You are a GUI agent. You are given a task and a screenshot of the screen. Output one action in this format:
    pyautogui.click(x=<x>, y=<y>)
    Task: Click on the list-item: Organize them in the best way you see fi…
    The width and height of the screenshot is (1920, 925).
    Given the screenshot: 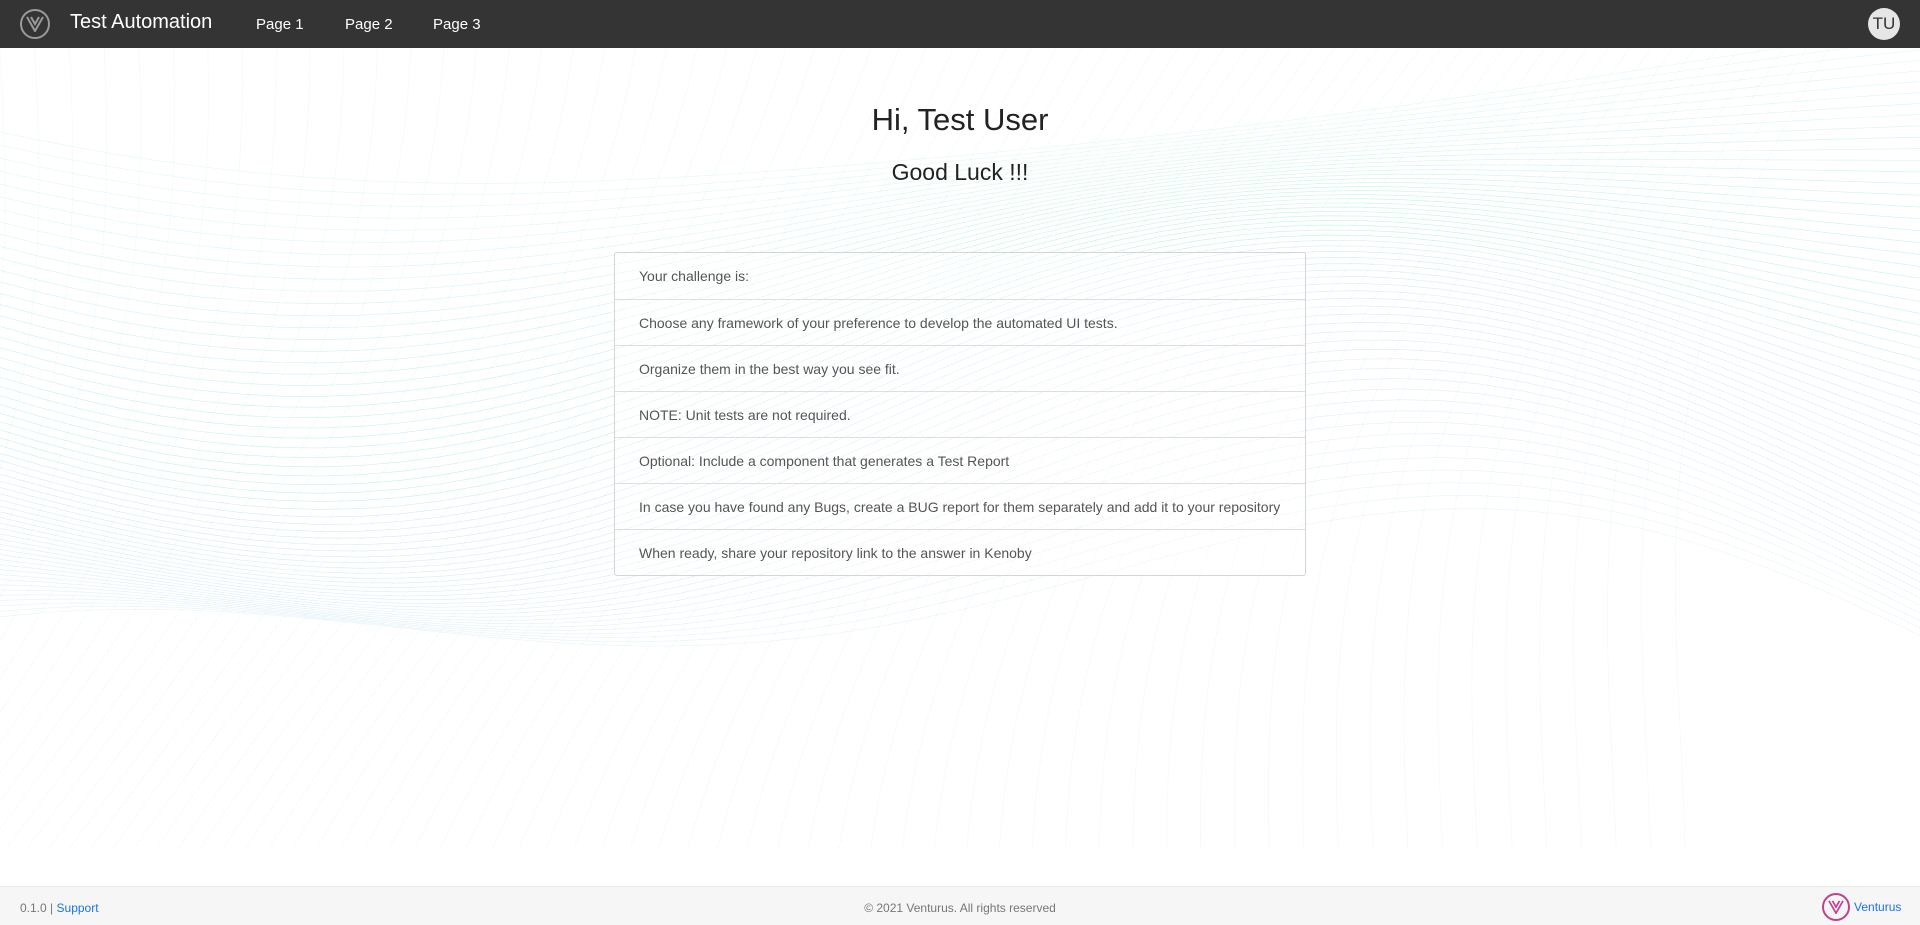 What is the action you would take?
    pyautogui.click(x=960, y=368)
    